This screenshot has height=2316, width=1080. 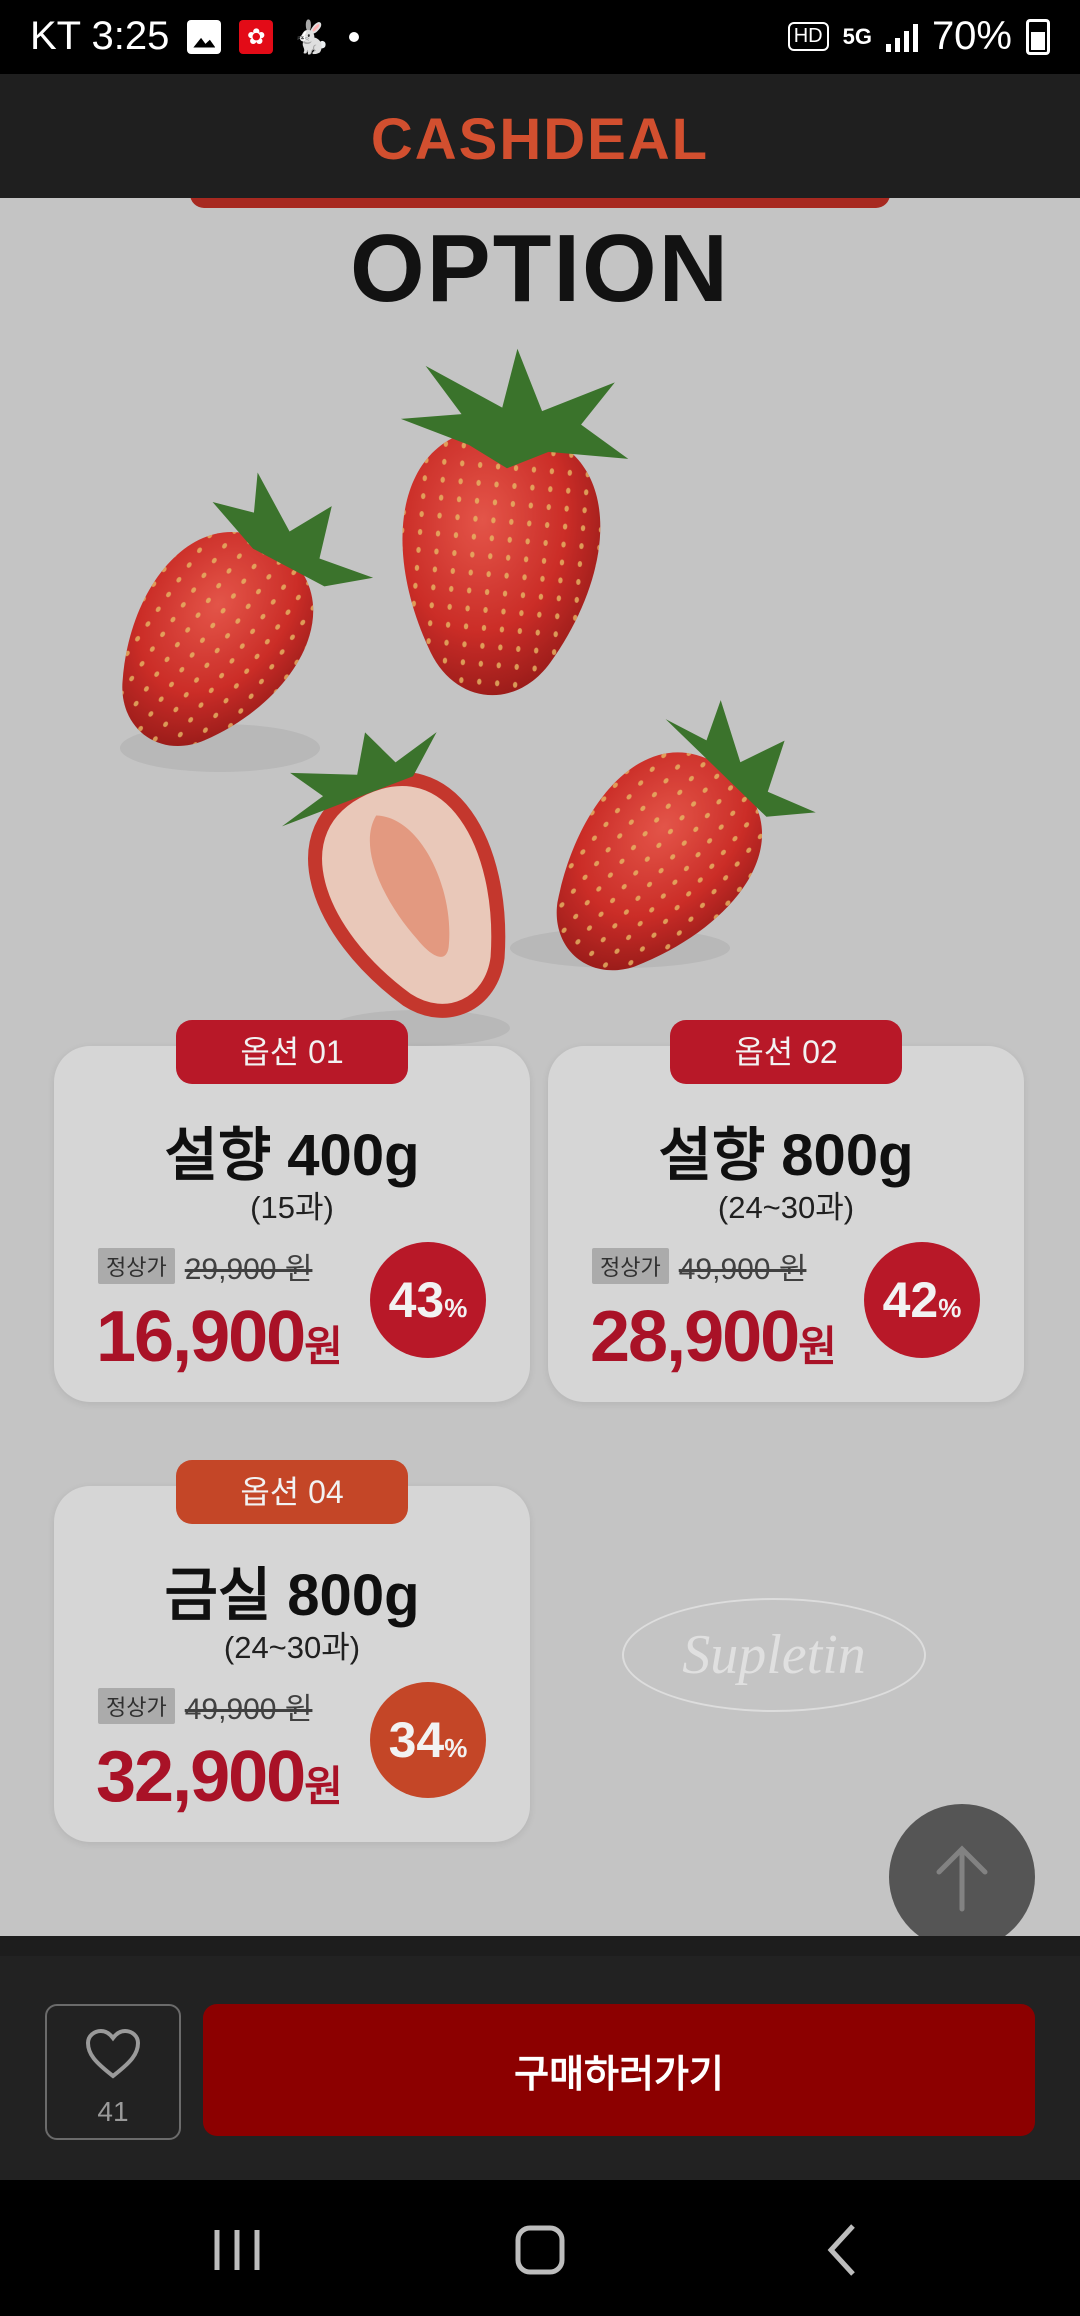 I want to click on wishlist-count: 41, so click(x=113, y=2111).